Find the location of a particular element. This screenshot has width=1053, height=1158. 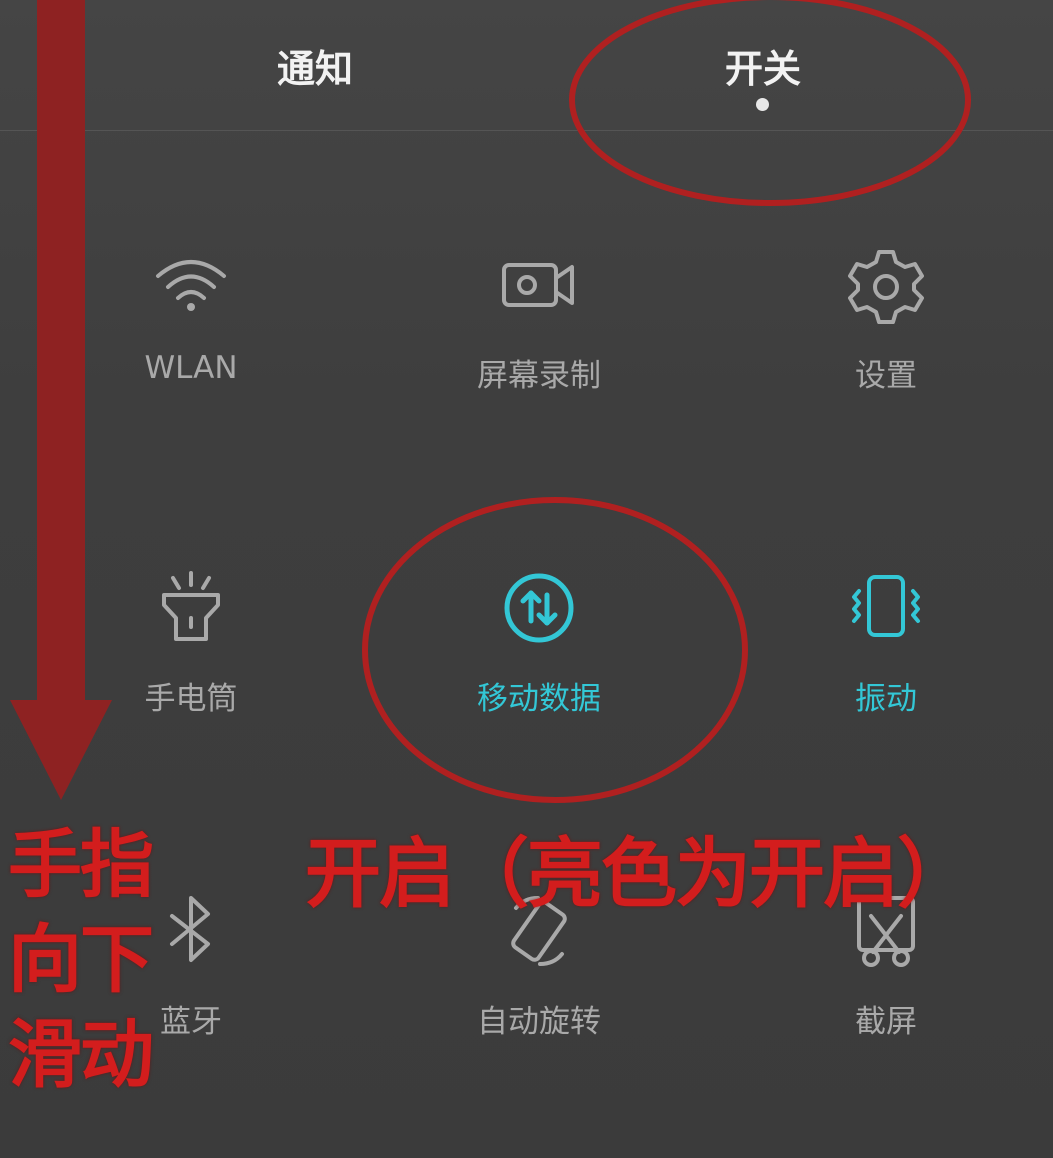

tile-flashlight: 手电筒 is located at coordinates (191, 658).